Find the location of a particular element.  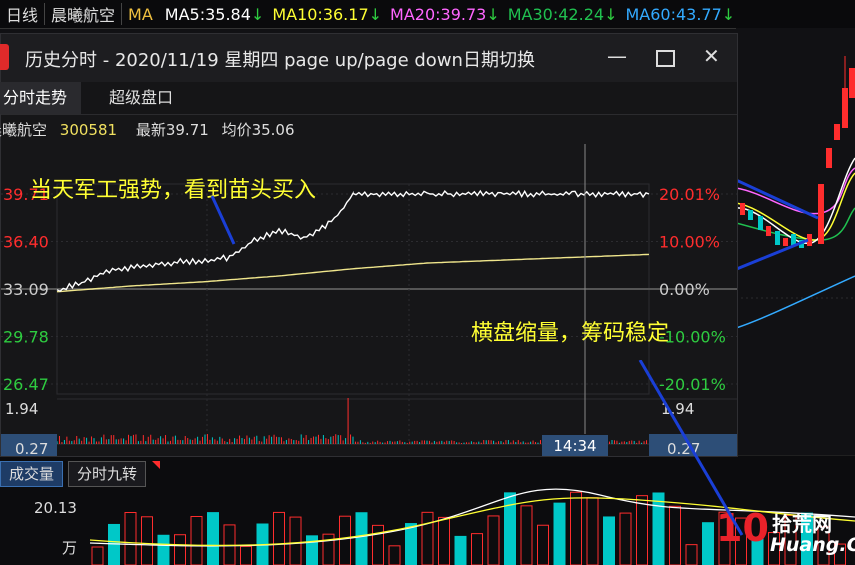

window-tabs: 分时走势 超级盘口 is located at coordinates (369, 98).